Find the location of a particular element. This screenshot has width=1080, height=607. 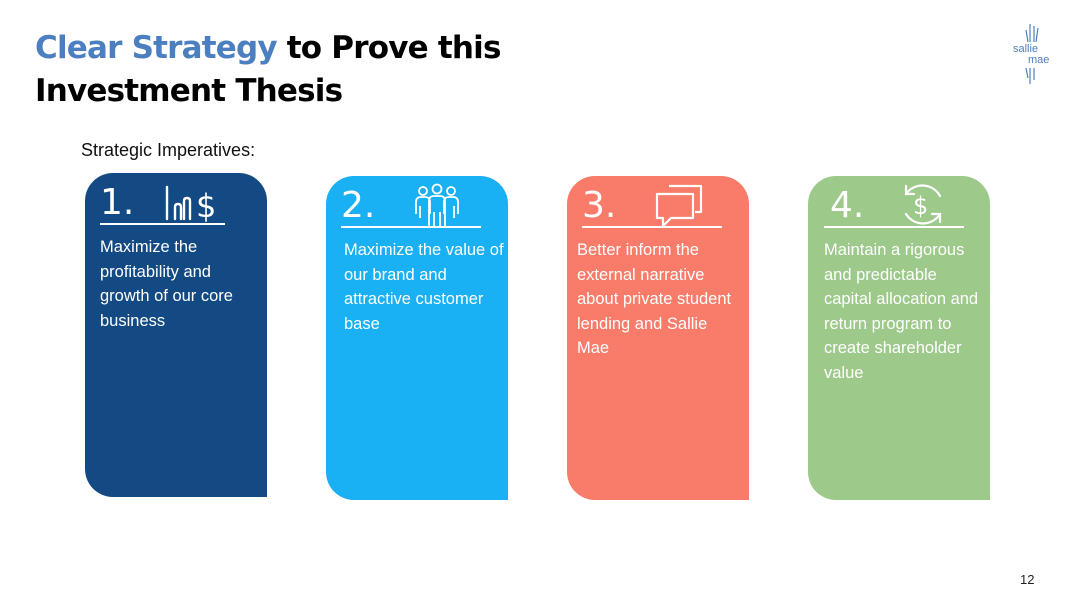

sallie-mae-logo: sallie mae is located at coordinates (1034, 54).